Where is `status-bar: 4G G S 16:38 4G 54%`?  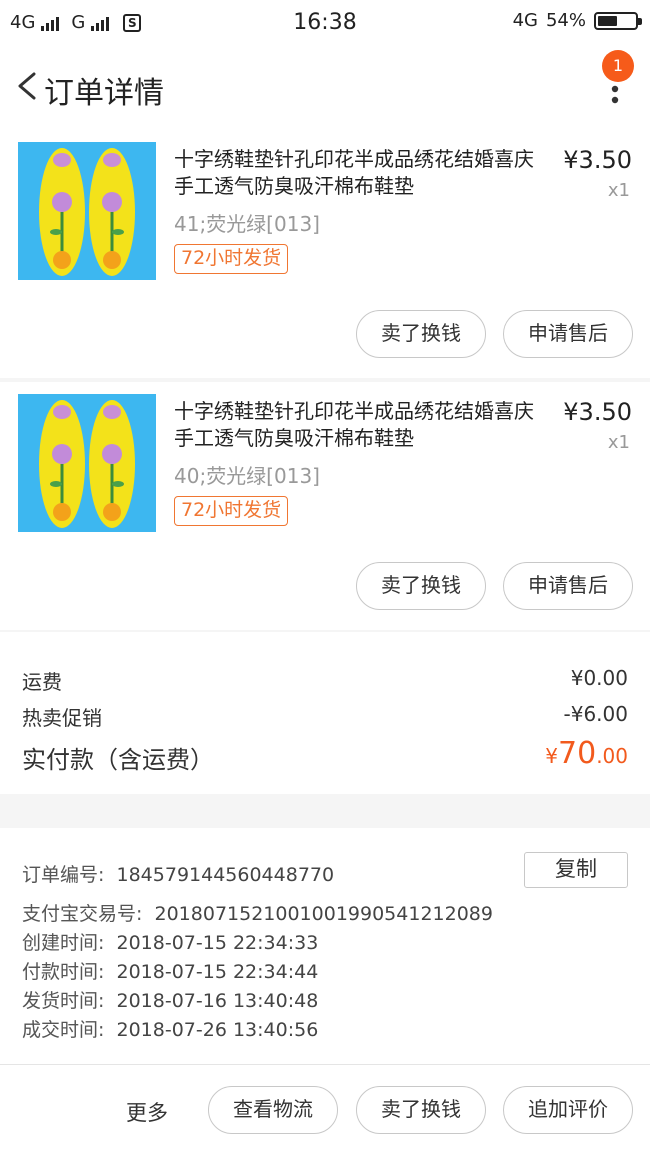
status-bar: 4G G S 16:38 4G 54% is located at coordinates (325, 23).